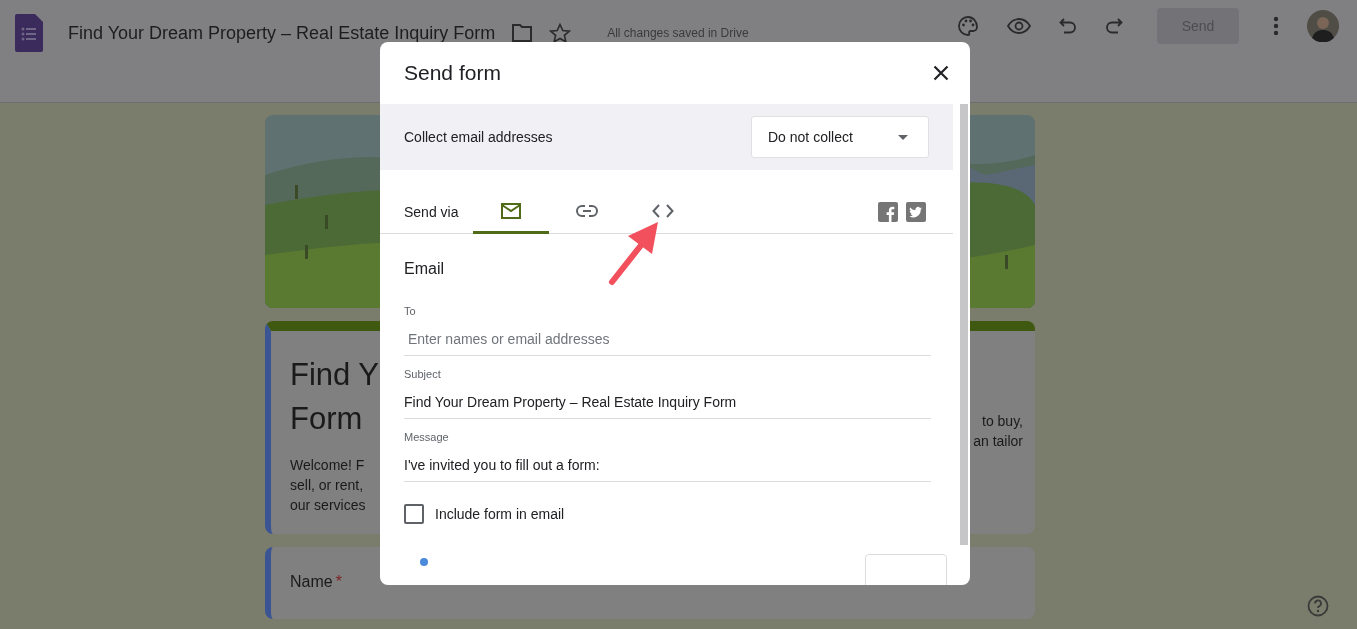  Describe the element at coordinates (335, 375) in the screenshot. I see `form-title-text: Find Y` at that location.